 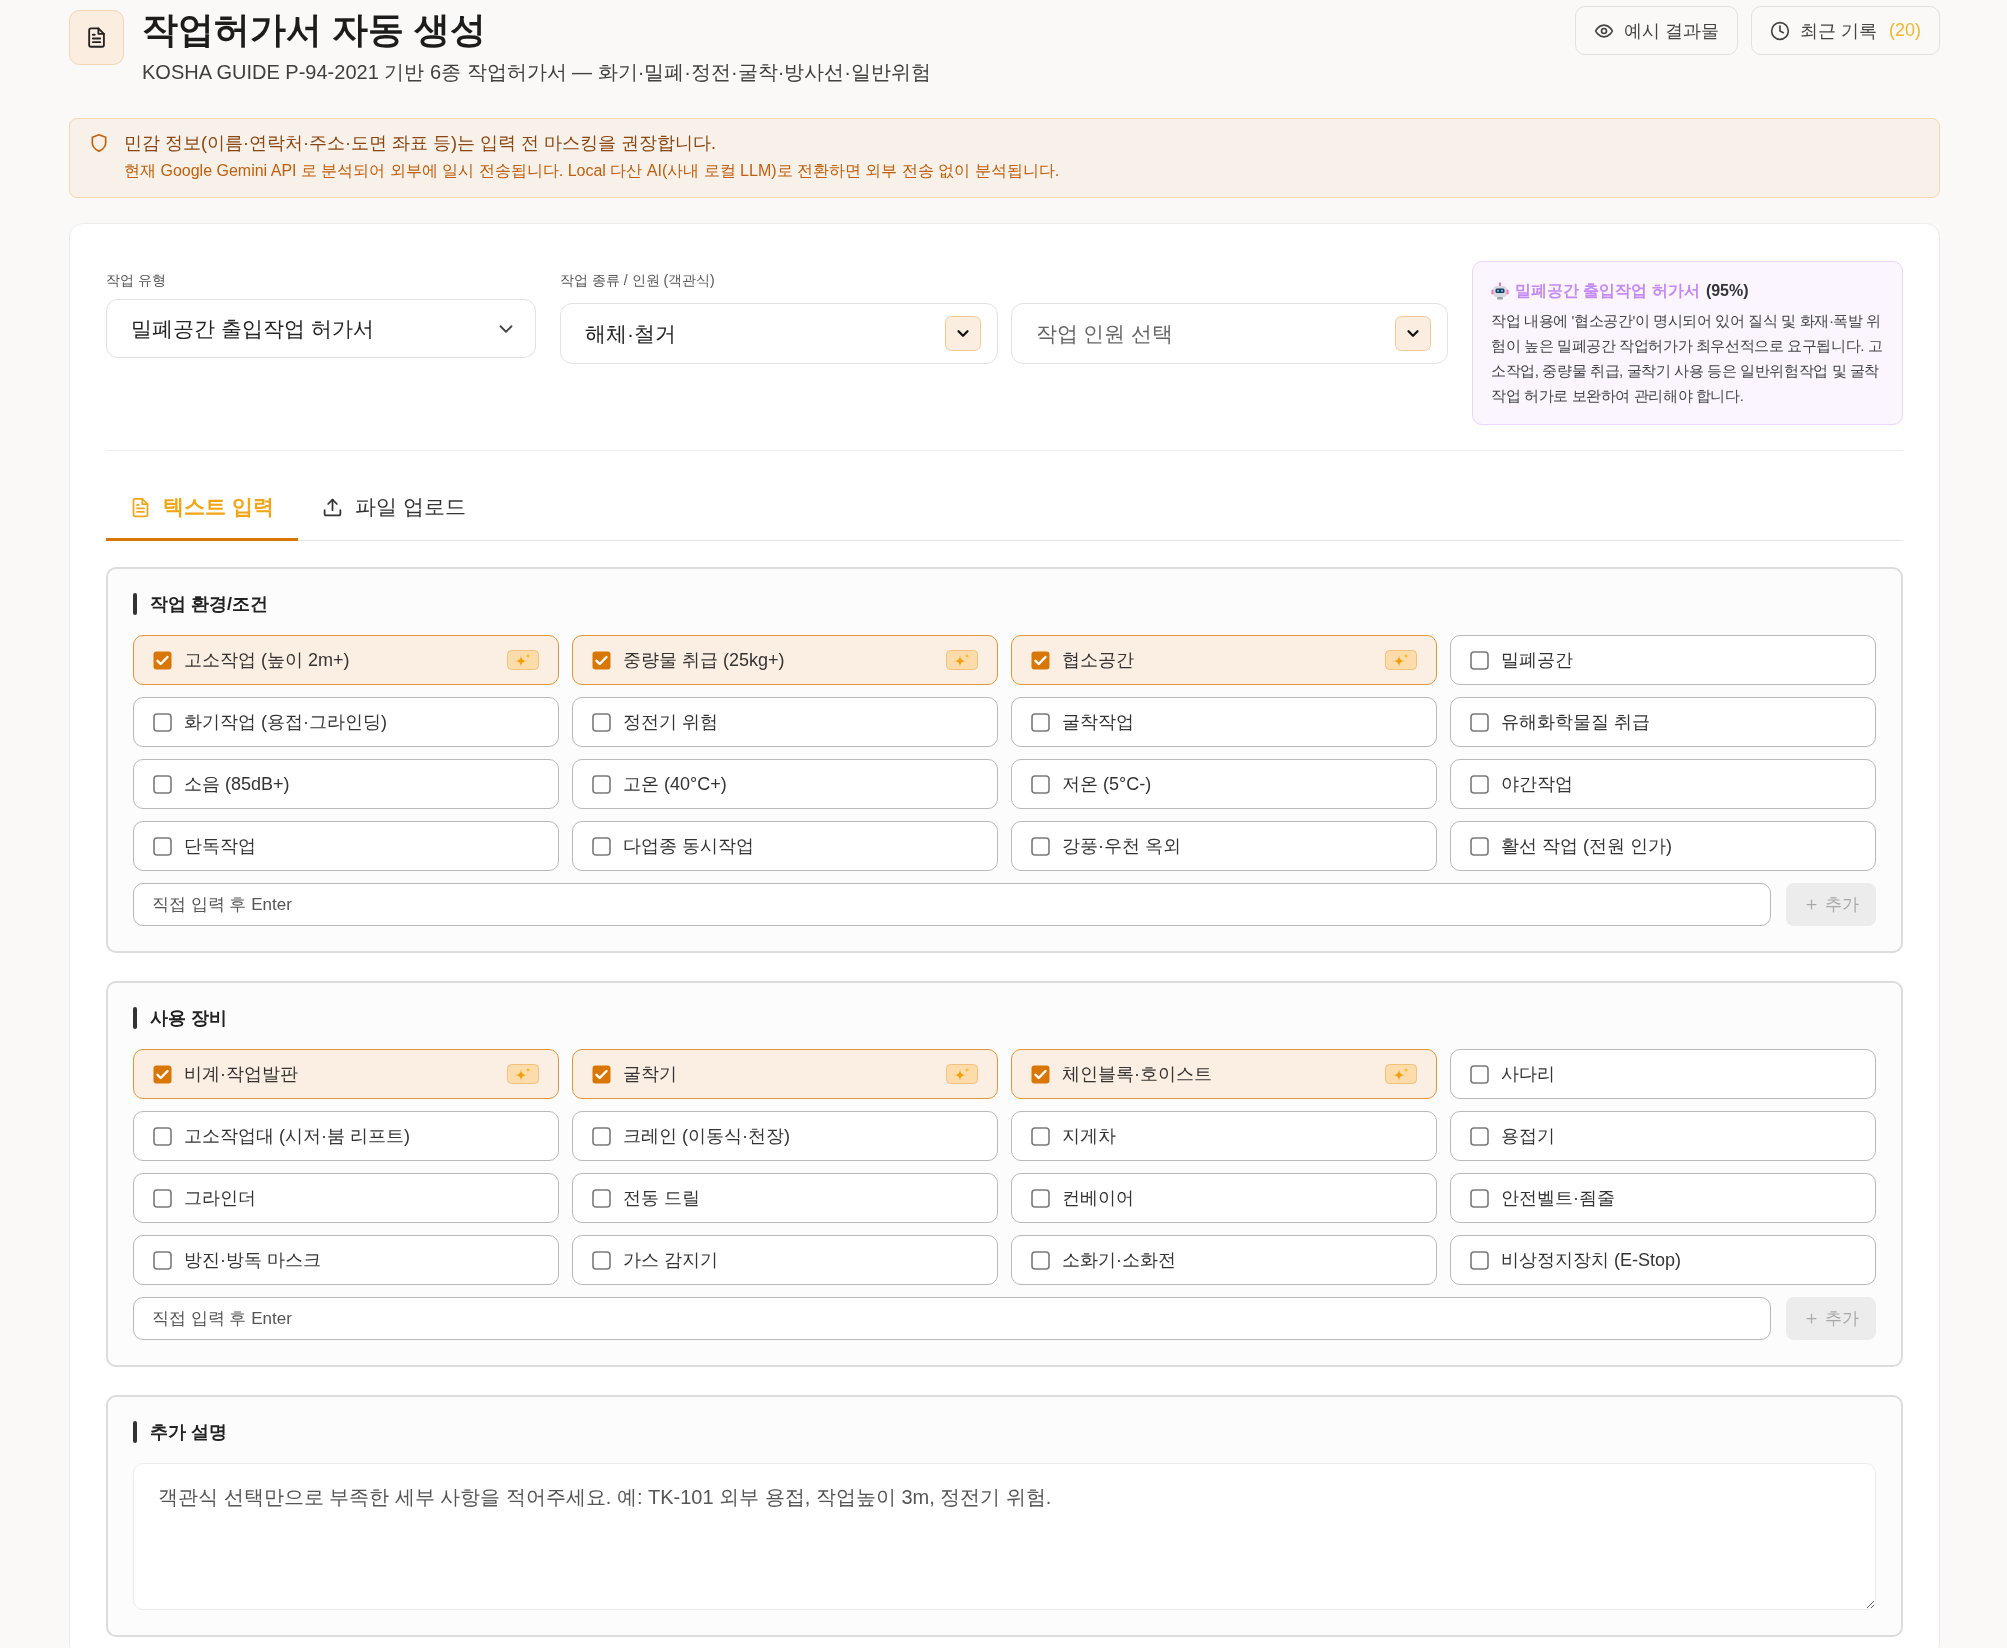 What do you see at coordinates (1224, 1074) in the screenshot?
I see `checkbox-option: 체인블록·호이스트` at bounding box center [1224, 1074].